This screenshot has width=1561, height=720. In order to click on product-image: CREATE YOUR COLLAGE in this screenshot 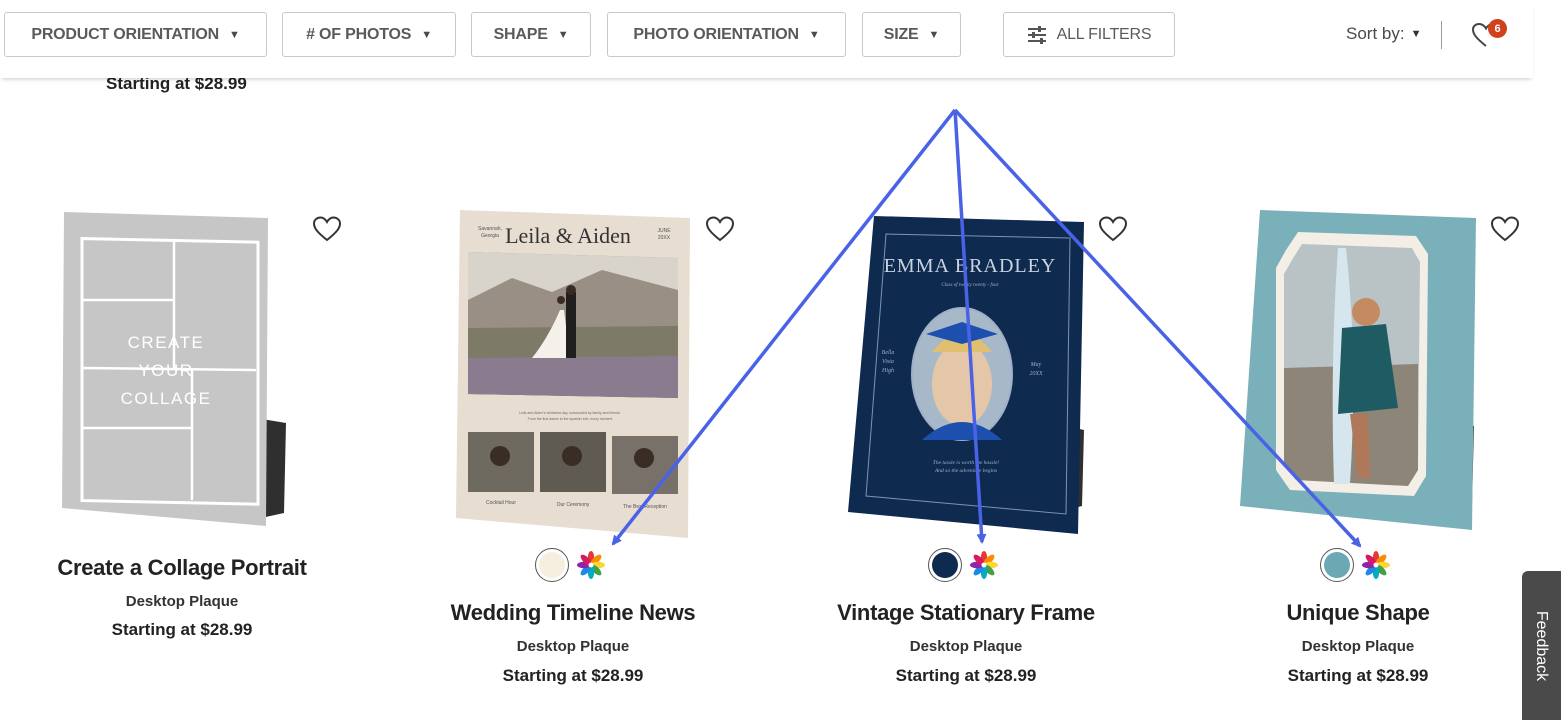, I will do `click(176, 368)`.